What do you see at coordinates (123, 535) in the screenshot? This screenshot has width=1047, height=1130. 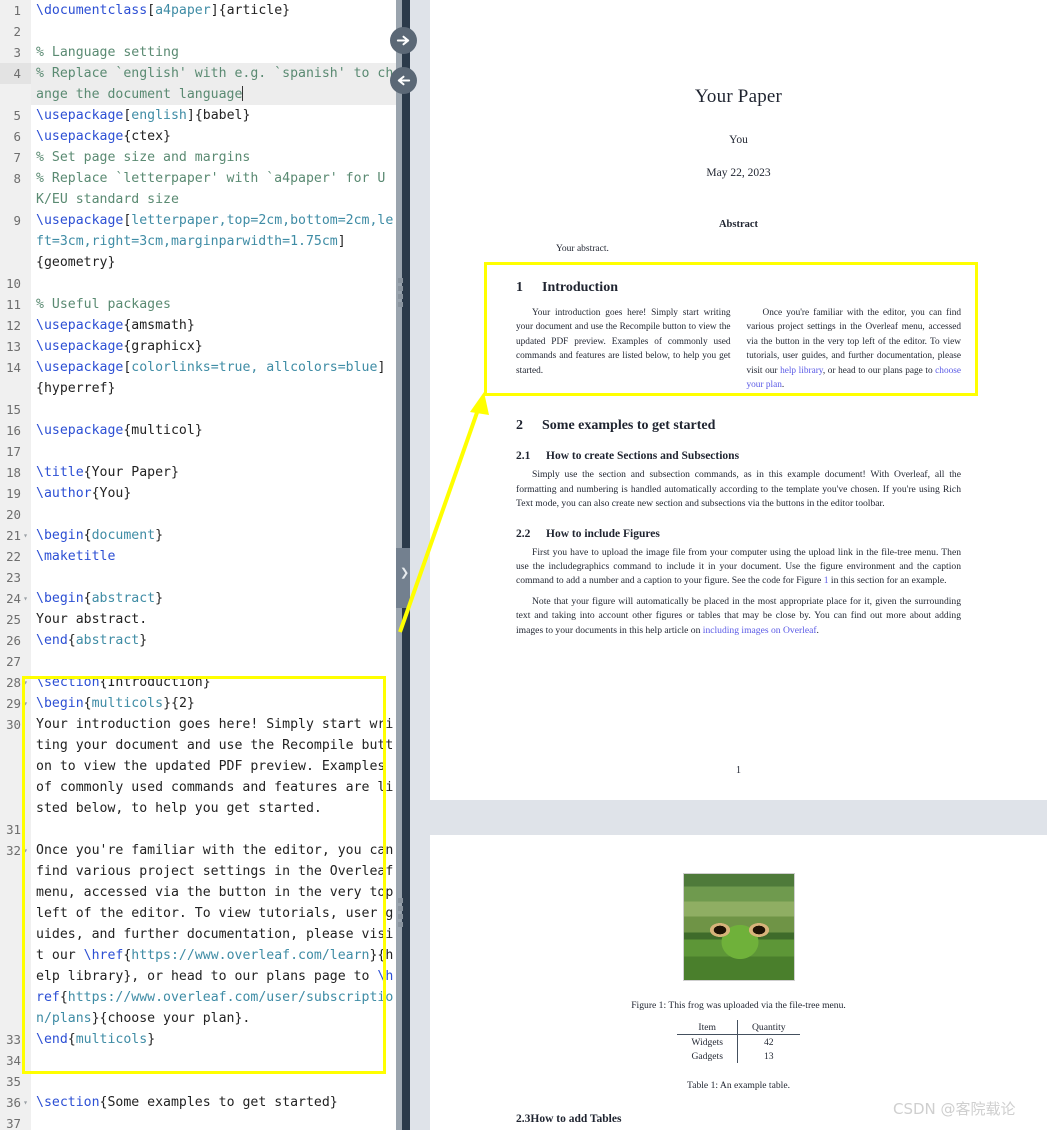 I see `token: document` at bounding box center [123, 535].